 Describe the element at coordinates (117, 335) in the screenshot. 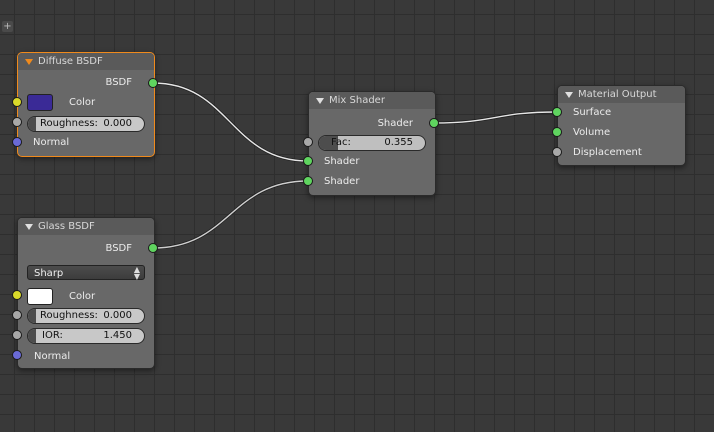

I see `ior-value: 1.450` at that location.